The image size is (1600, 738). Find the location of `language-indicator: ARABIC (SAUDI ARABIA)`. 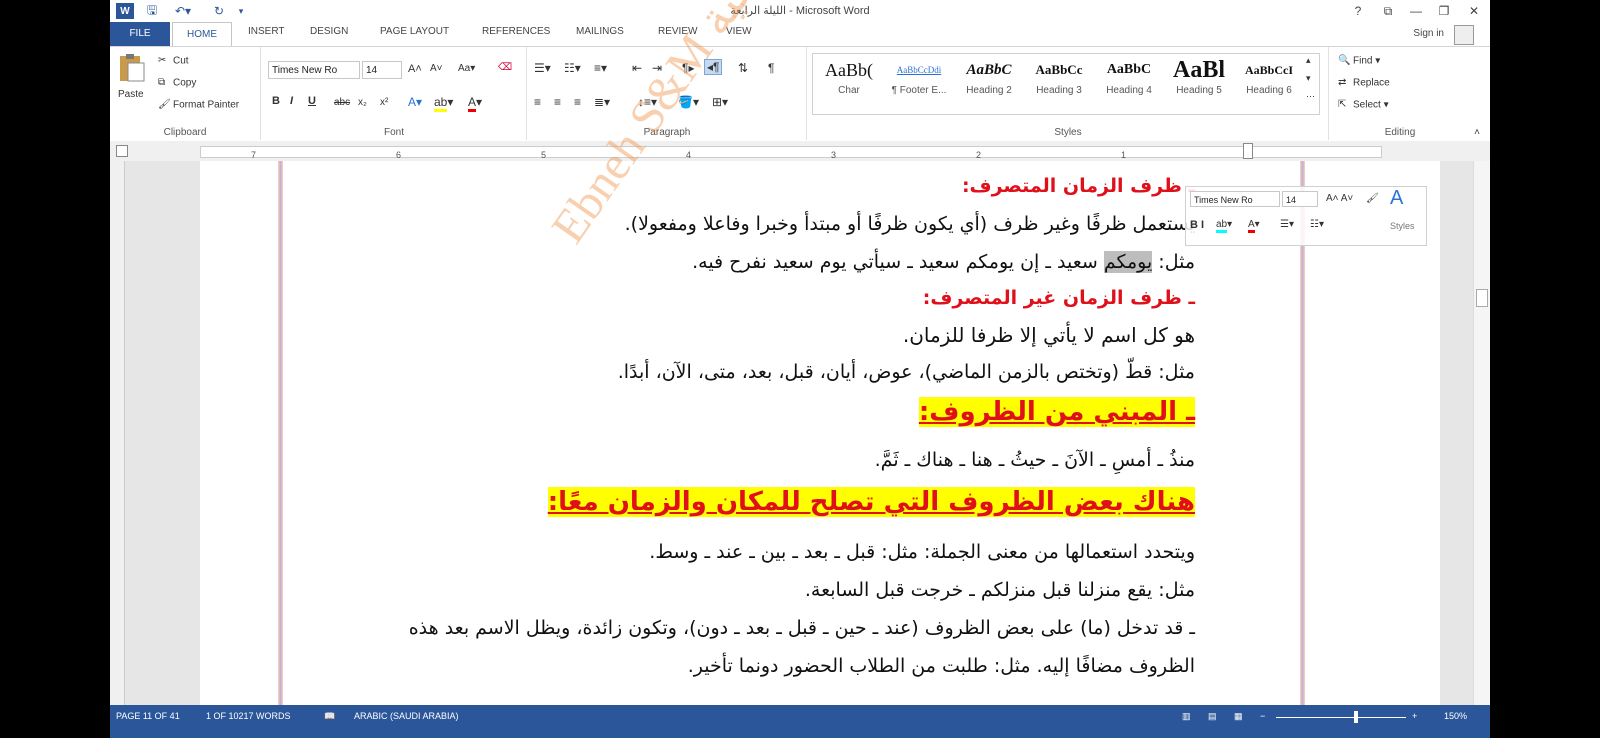

language-indicator: ARABIC (SAUDI ARABIA) is located at coordinates (406, 716).